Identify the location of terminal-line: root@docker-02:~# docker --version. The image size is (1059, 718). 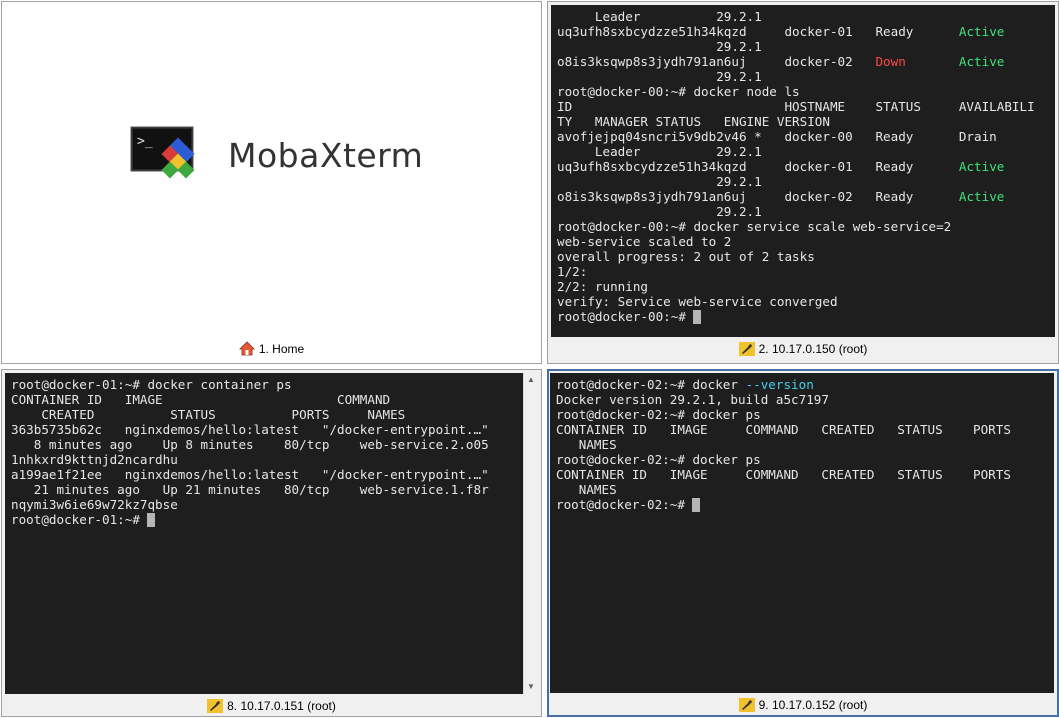
(802, 384).